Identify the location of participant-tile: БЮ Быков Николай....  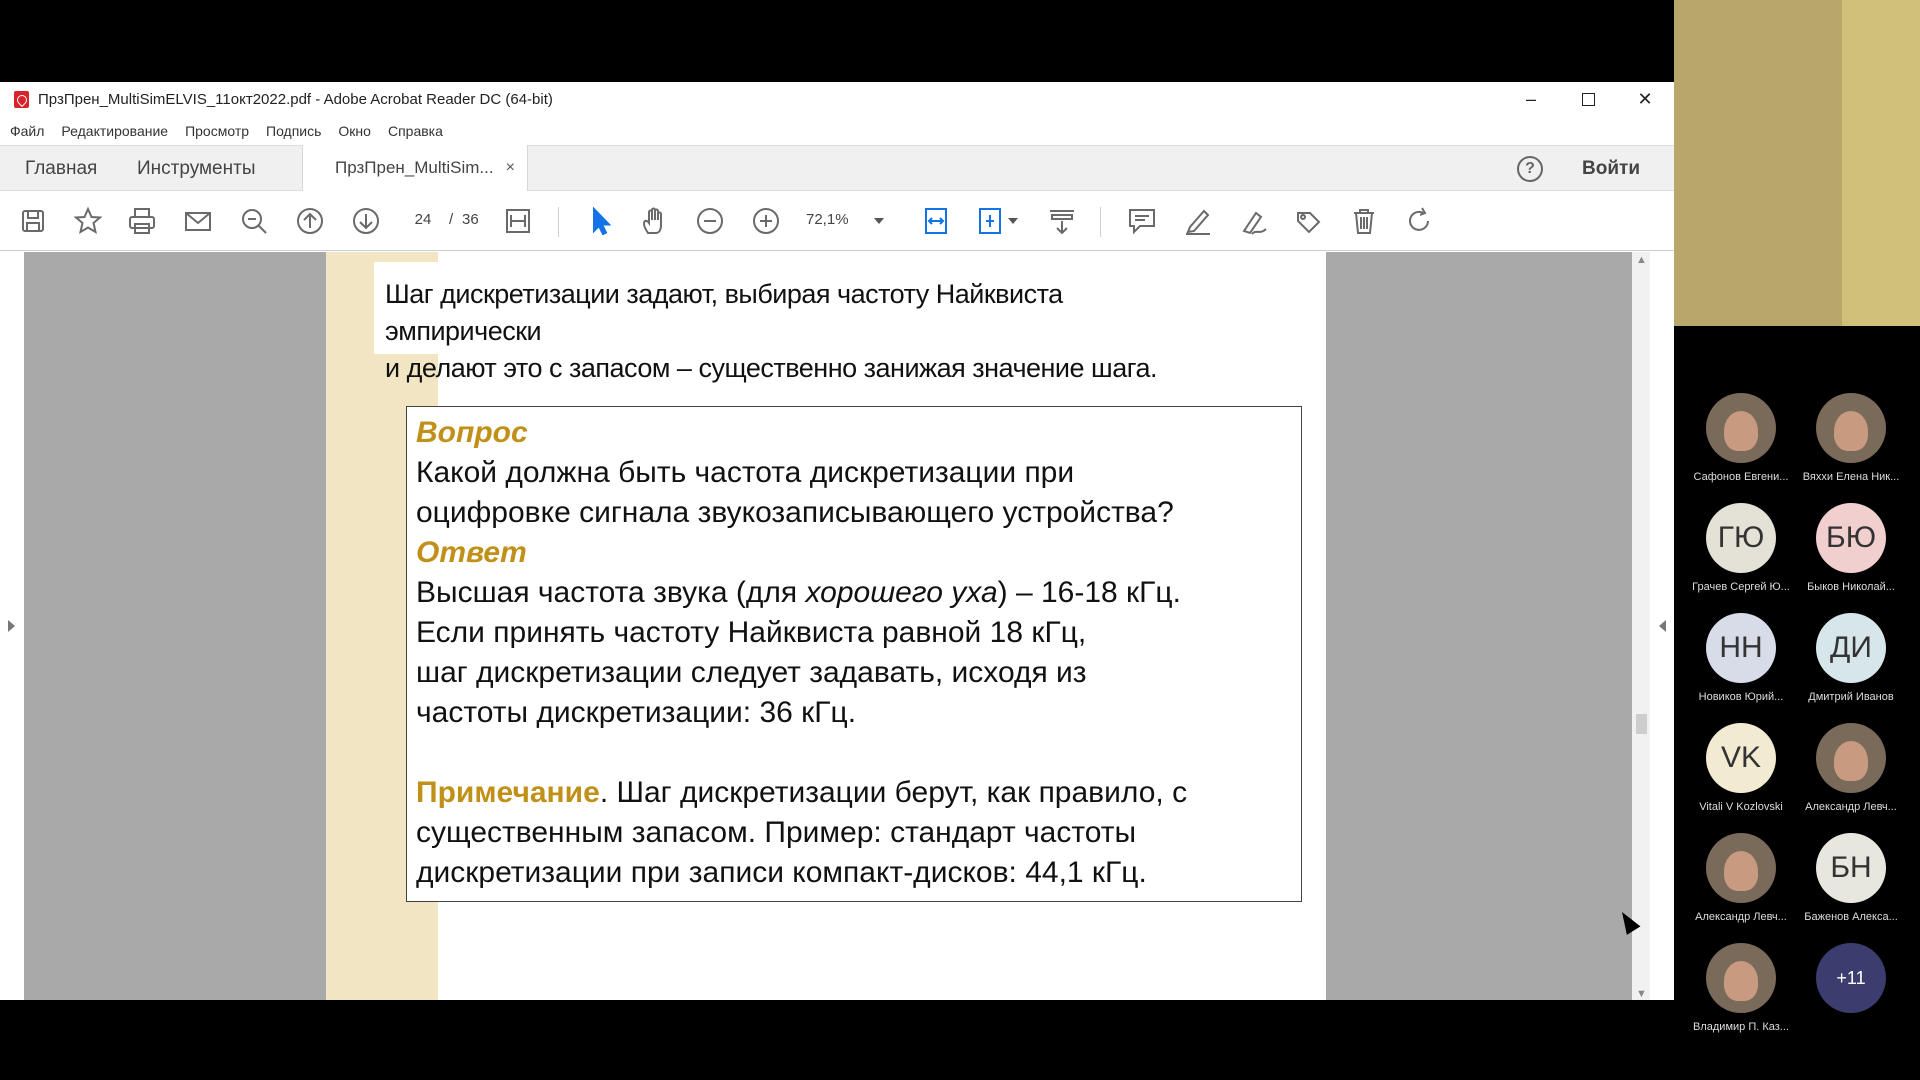
(1851, 548).